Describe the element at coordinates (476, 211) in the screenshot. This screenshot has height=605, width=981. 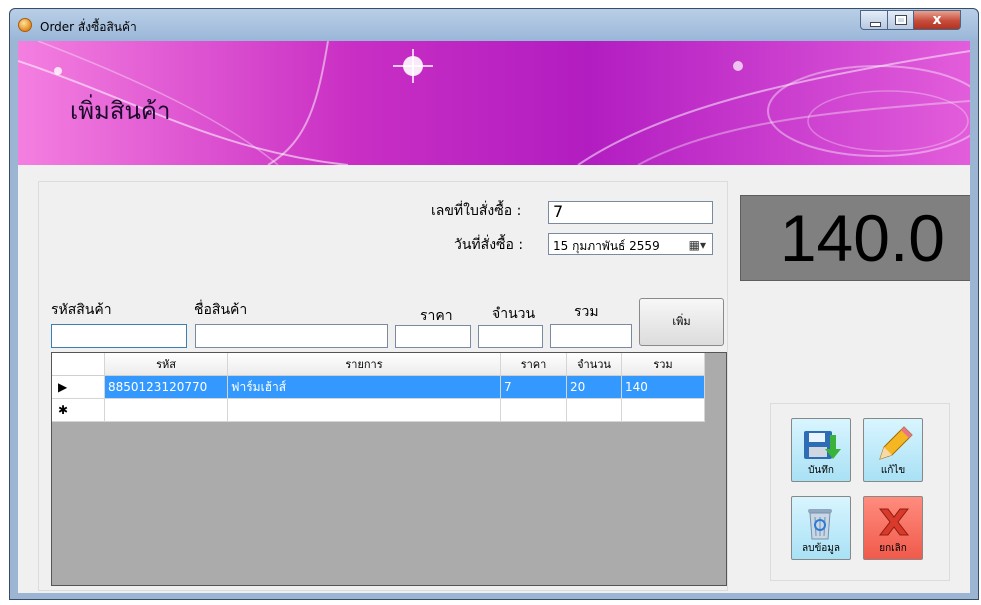
I see `order-number-label: เลขที่ใบสั่งซื้อ :` at that location.